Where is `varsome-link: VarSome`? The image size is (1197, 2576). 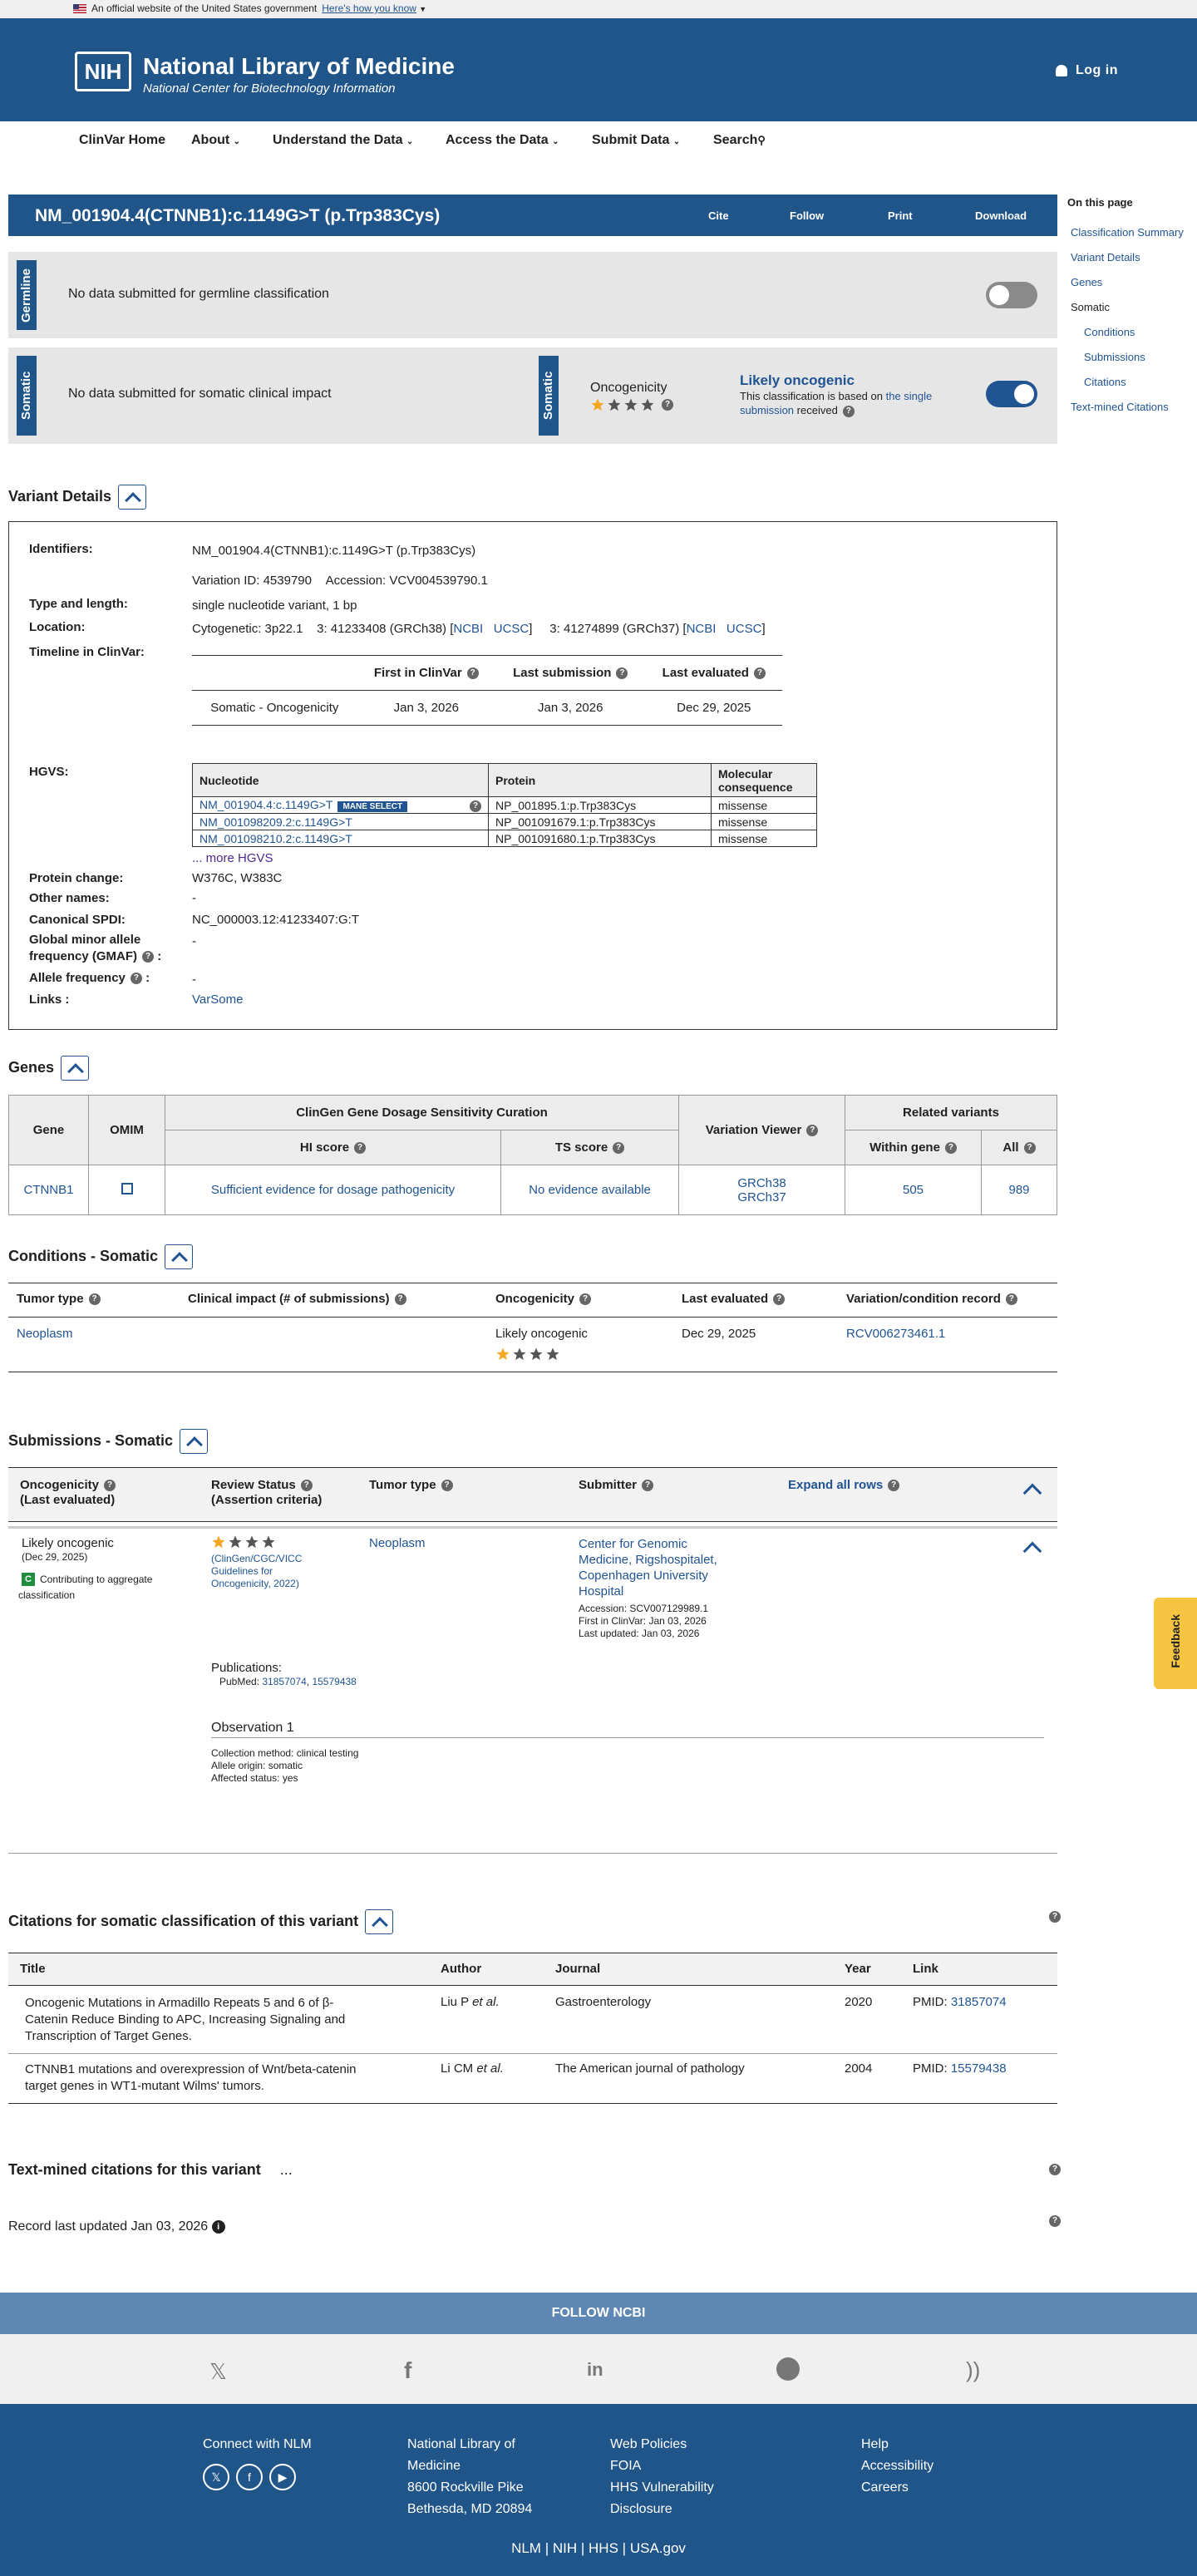
varsome-link: VarSome is located at coordinates (217, 999).